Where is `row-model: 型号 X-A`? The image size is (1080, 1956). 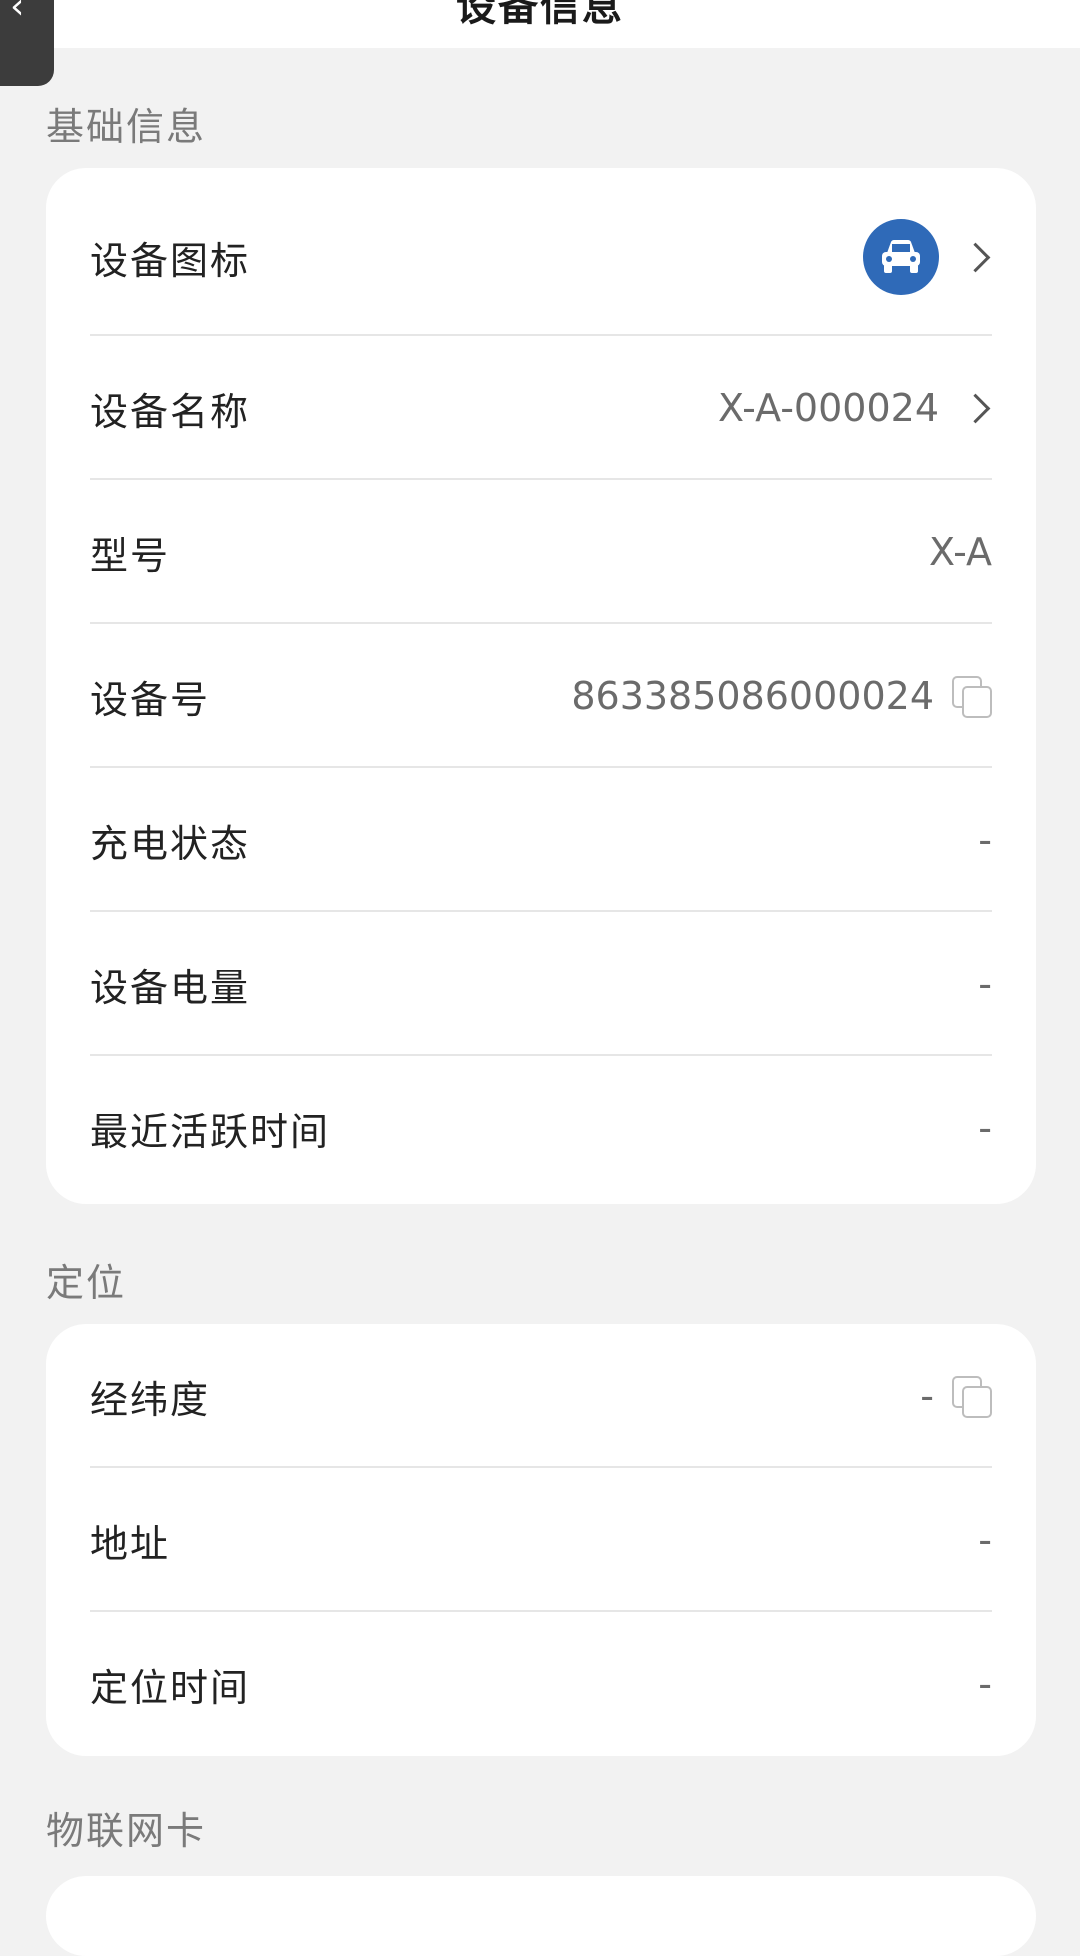
row-model: 型号 X-A is located at coordinates (541, 552).